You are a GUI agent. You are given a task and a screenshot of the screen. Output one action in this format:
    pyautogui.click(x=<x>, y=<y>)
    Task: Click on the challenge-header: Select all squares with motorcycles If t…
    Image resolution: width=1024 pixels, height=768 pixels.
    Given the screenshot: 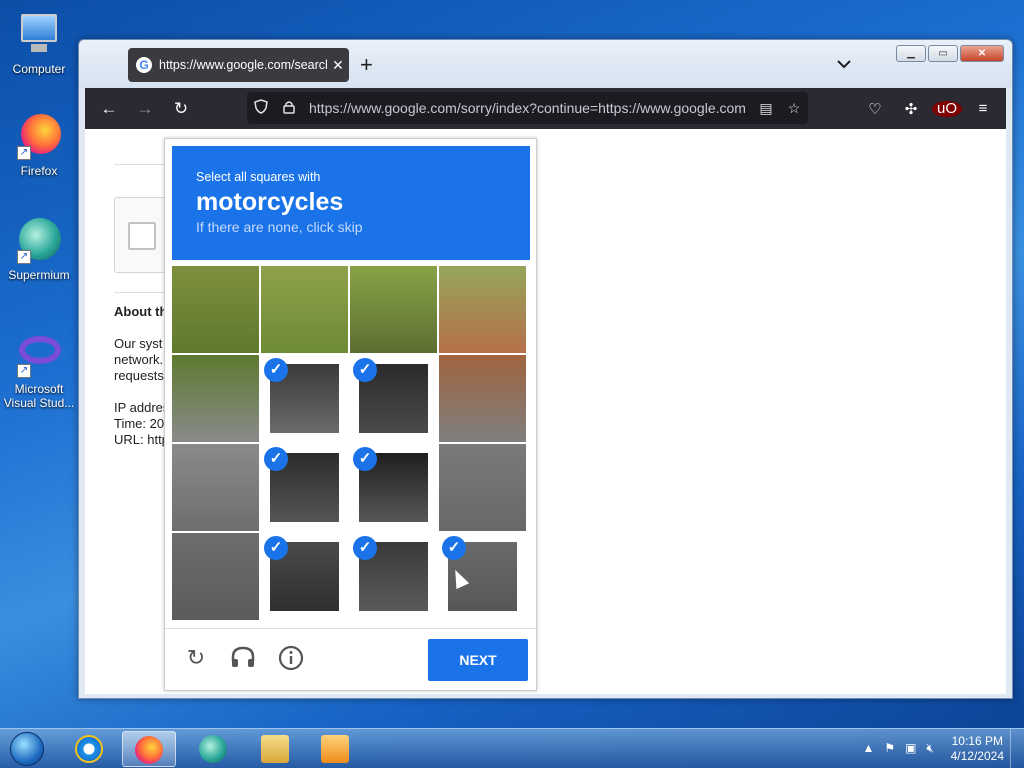 What is the action you would take?
    pyautogui.click(x=351, y=203)
    